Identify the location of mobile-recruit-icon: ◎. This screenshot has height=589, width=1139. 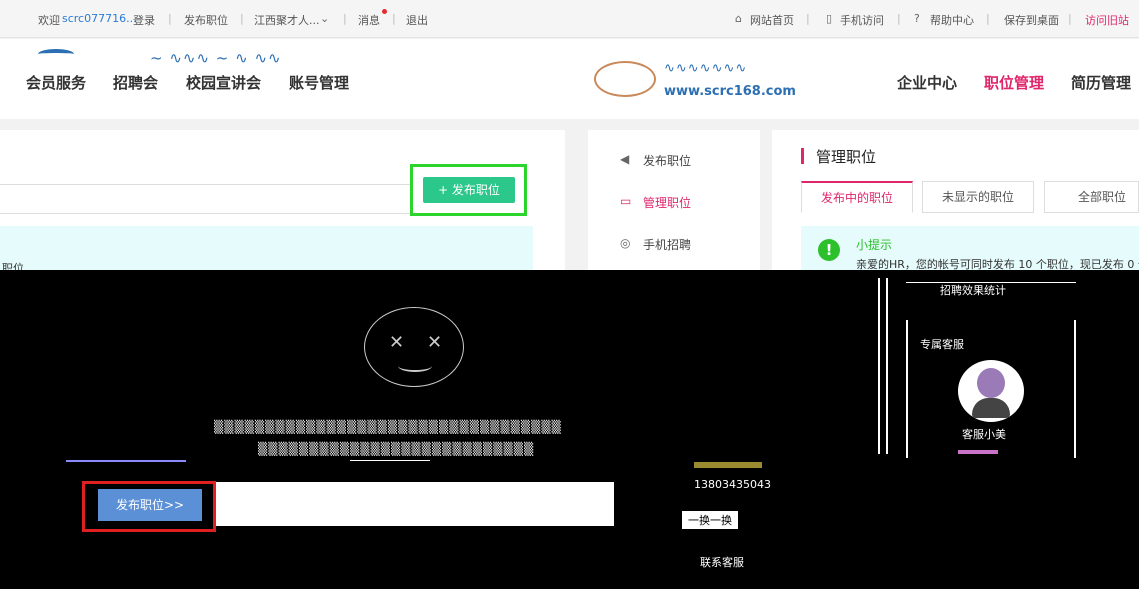
(625, 243).